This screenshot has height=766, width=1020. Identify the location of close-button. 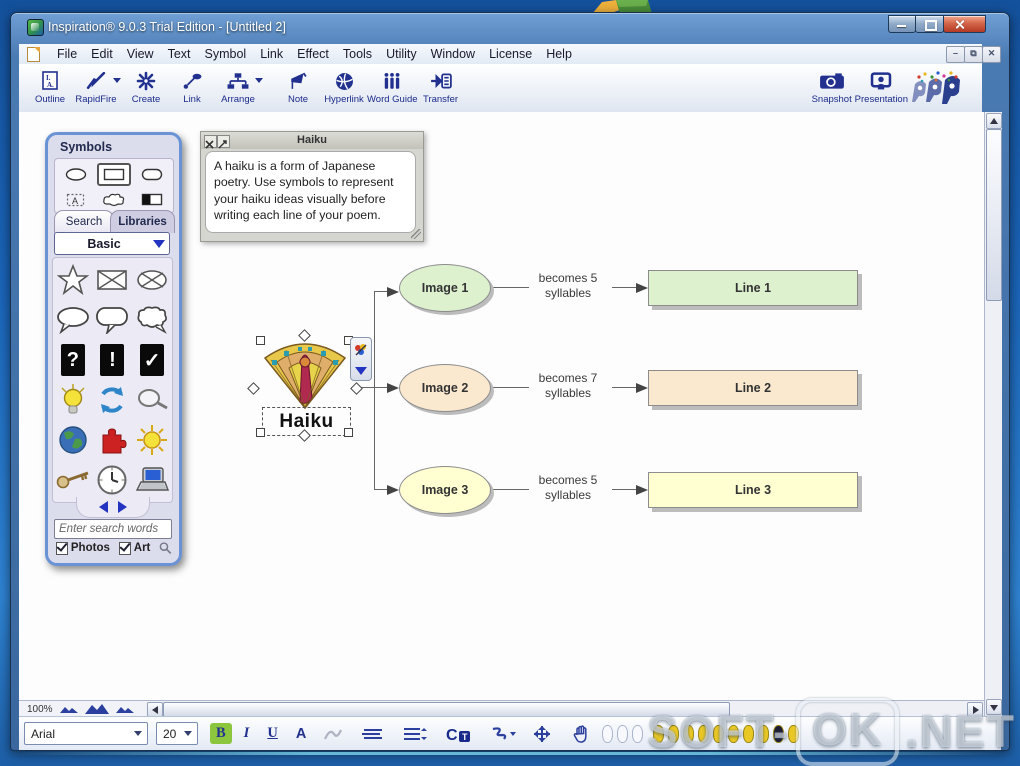
(964, 24).